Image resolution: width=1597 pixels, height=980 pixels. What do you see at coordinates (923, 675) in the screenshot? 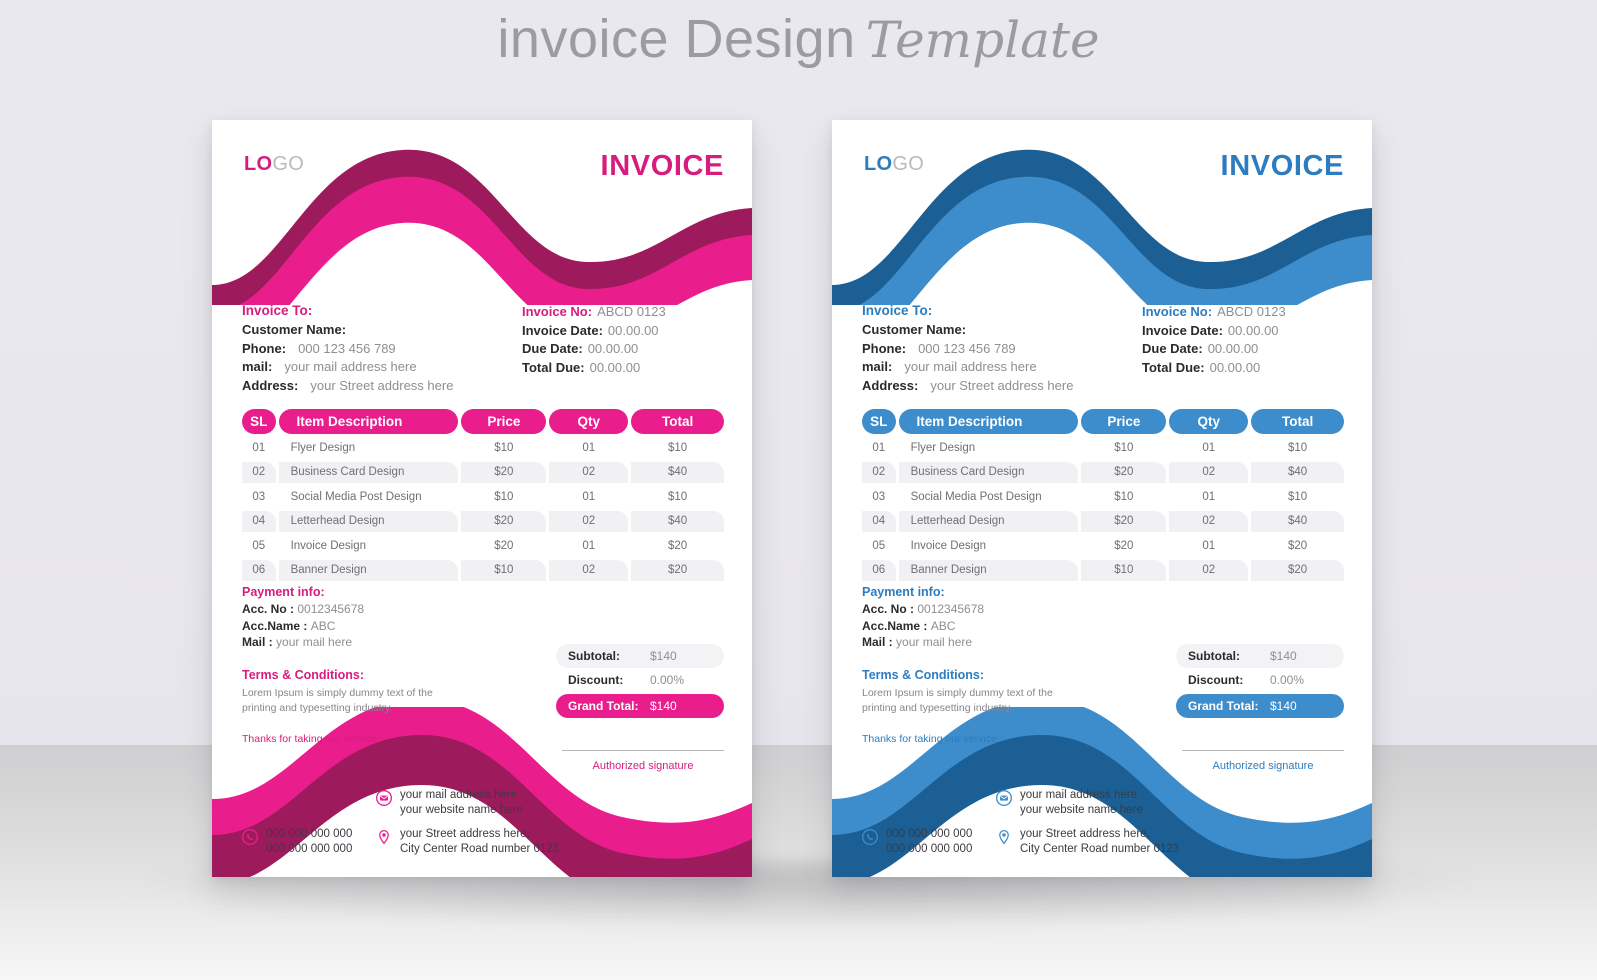
I see `terms-title: Terms & Conditions:` at bounding box center [923, 675].